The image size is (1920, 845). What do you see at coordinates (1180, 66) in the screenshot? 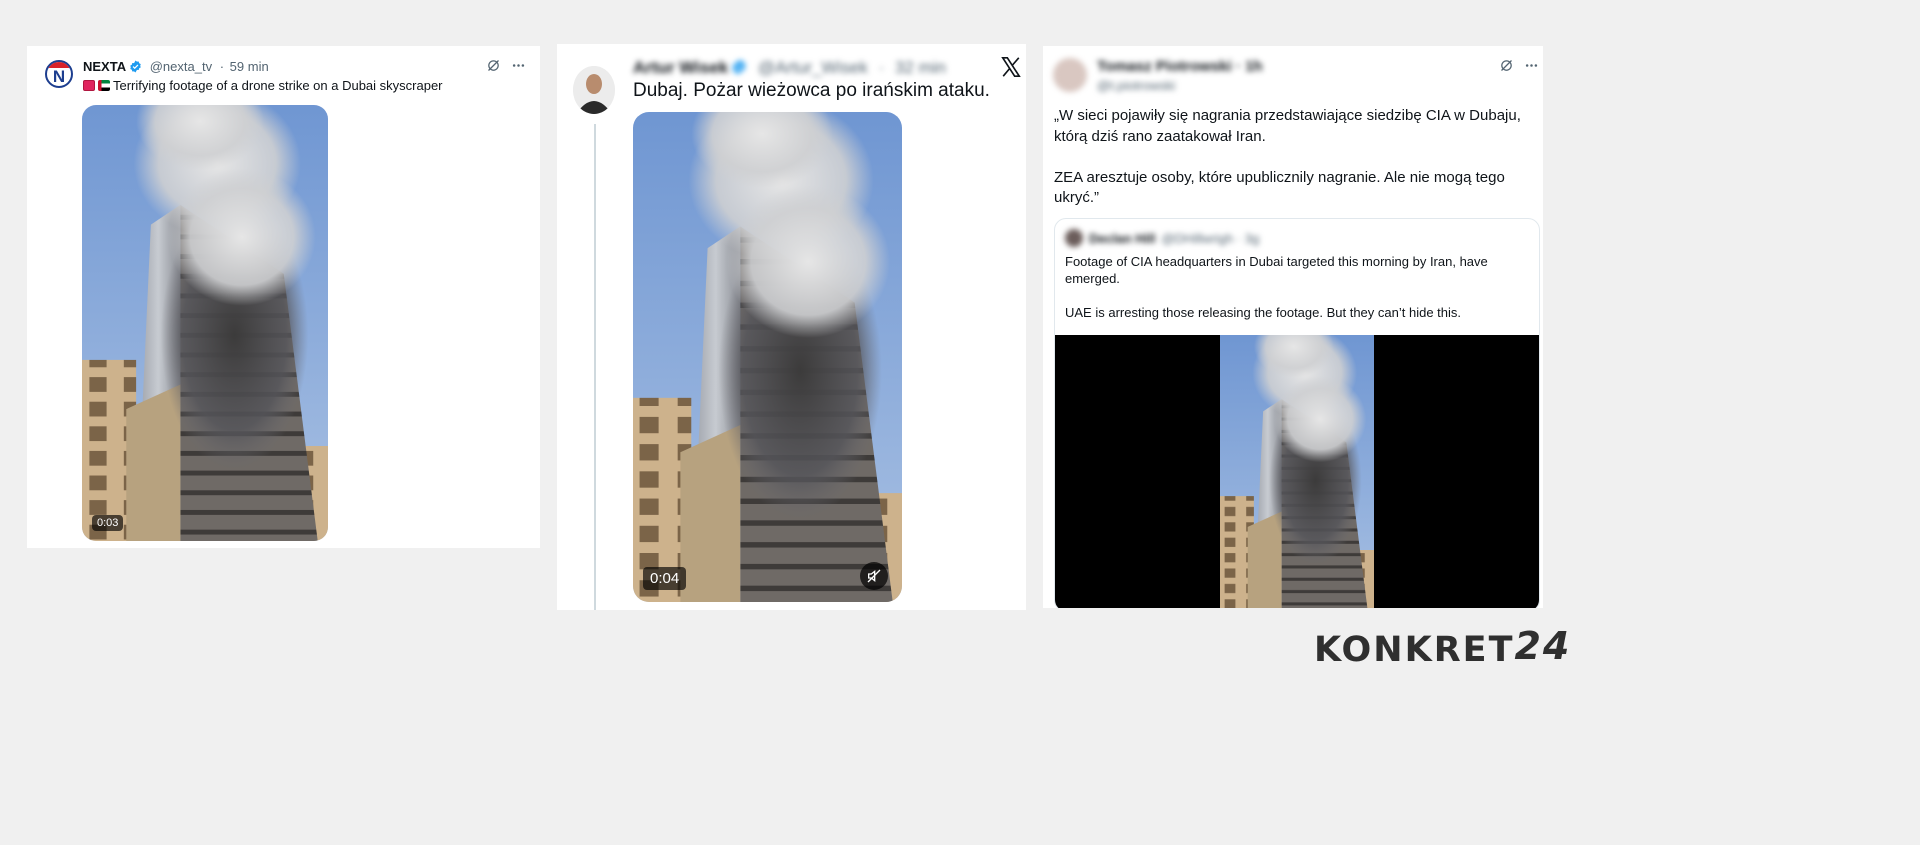
I see `author-name: Tomasz Piotrowski · 1h` at bounding box center [1180, 66].